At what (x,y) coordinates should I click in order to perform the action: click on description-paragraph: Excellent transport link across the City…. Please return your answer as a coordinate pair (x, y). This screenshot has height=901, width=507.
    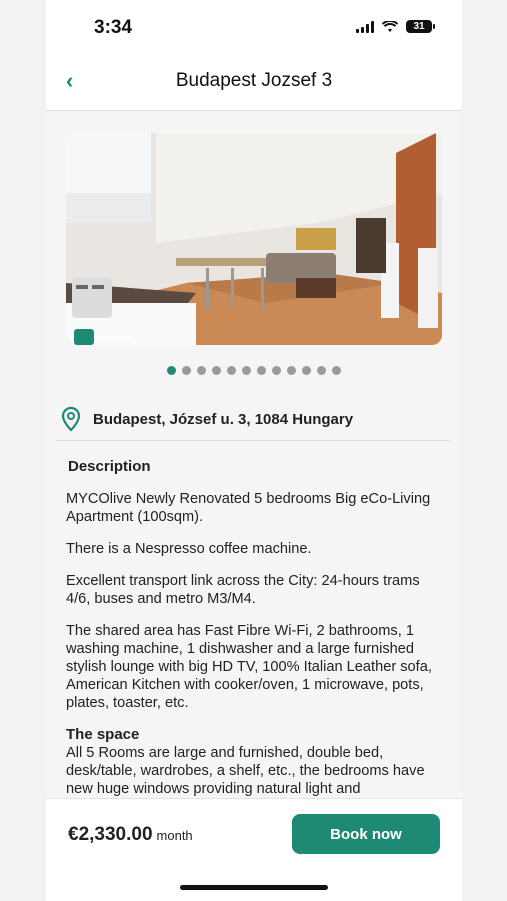
    Looking at the image, I should click on (243, 590).